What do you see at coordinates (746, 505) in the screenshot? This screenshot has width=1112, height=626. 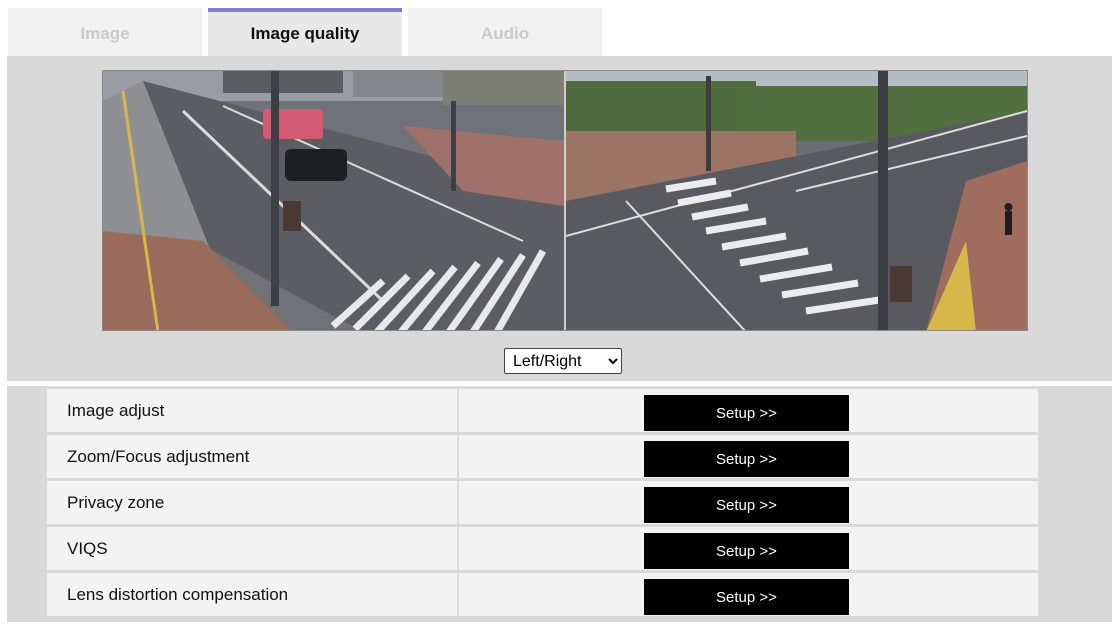 I see `privacy-zone-setup-button: Setup >>` at bounding box center [746, 505].